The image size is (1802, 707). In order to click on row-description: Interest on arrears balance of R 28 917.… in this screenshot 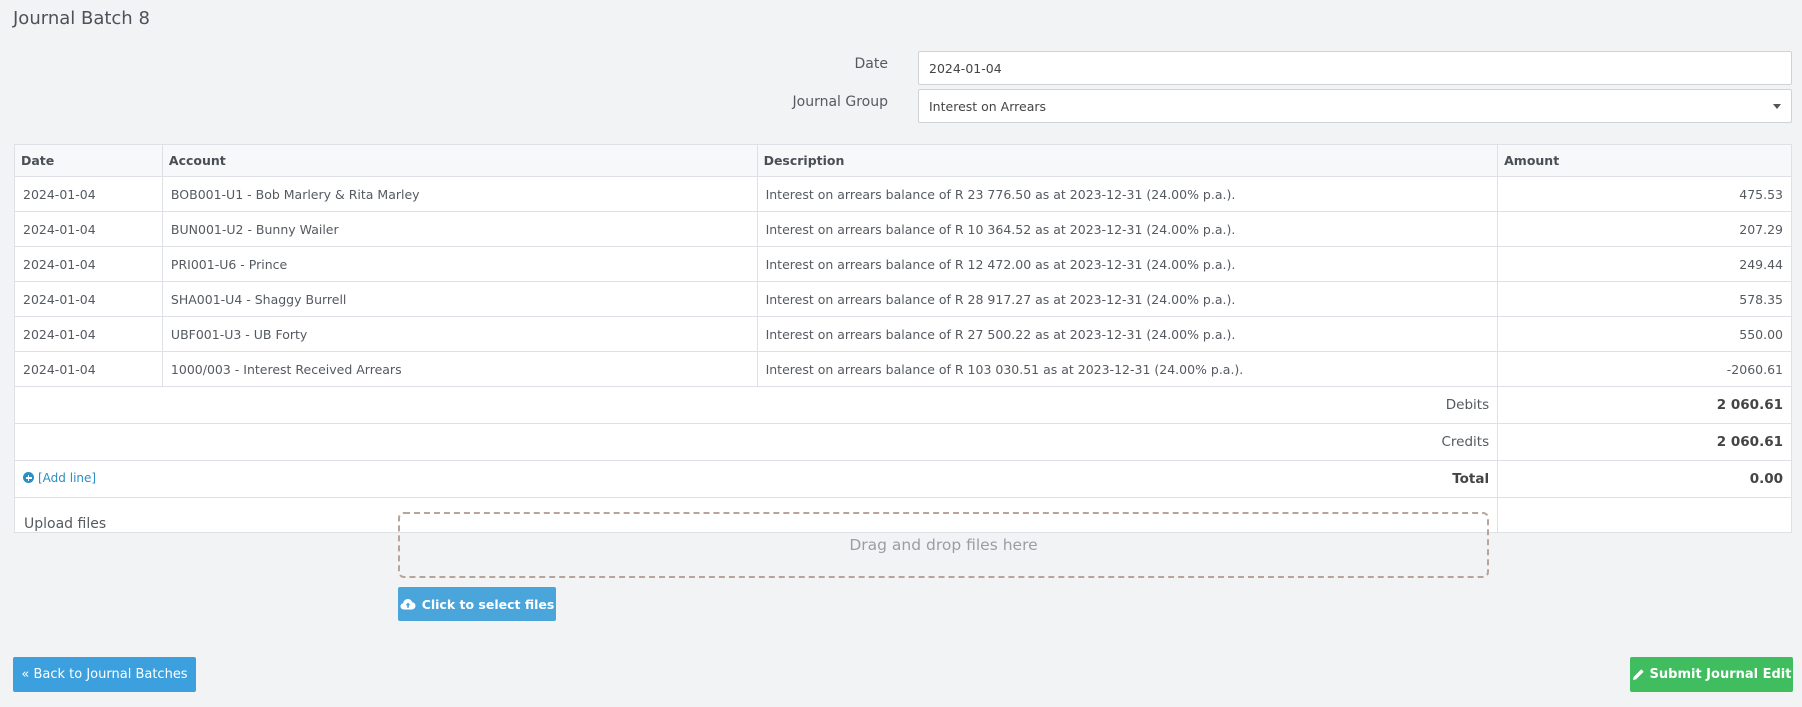, I will do `click(1127, 299)`.